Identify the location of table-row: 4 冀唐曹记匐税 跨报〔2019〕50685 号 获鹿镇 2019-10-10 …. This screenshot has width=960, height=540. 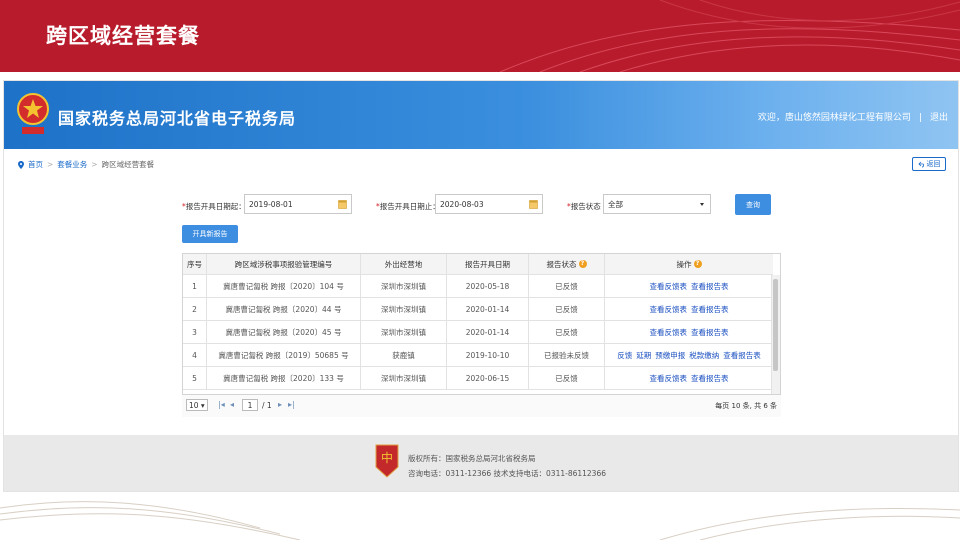
(478, 355).